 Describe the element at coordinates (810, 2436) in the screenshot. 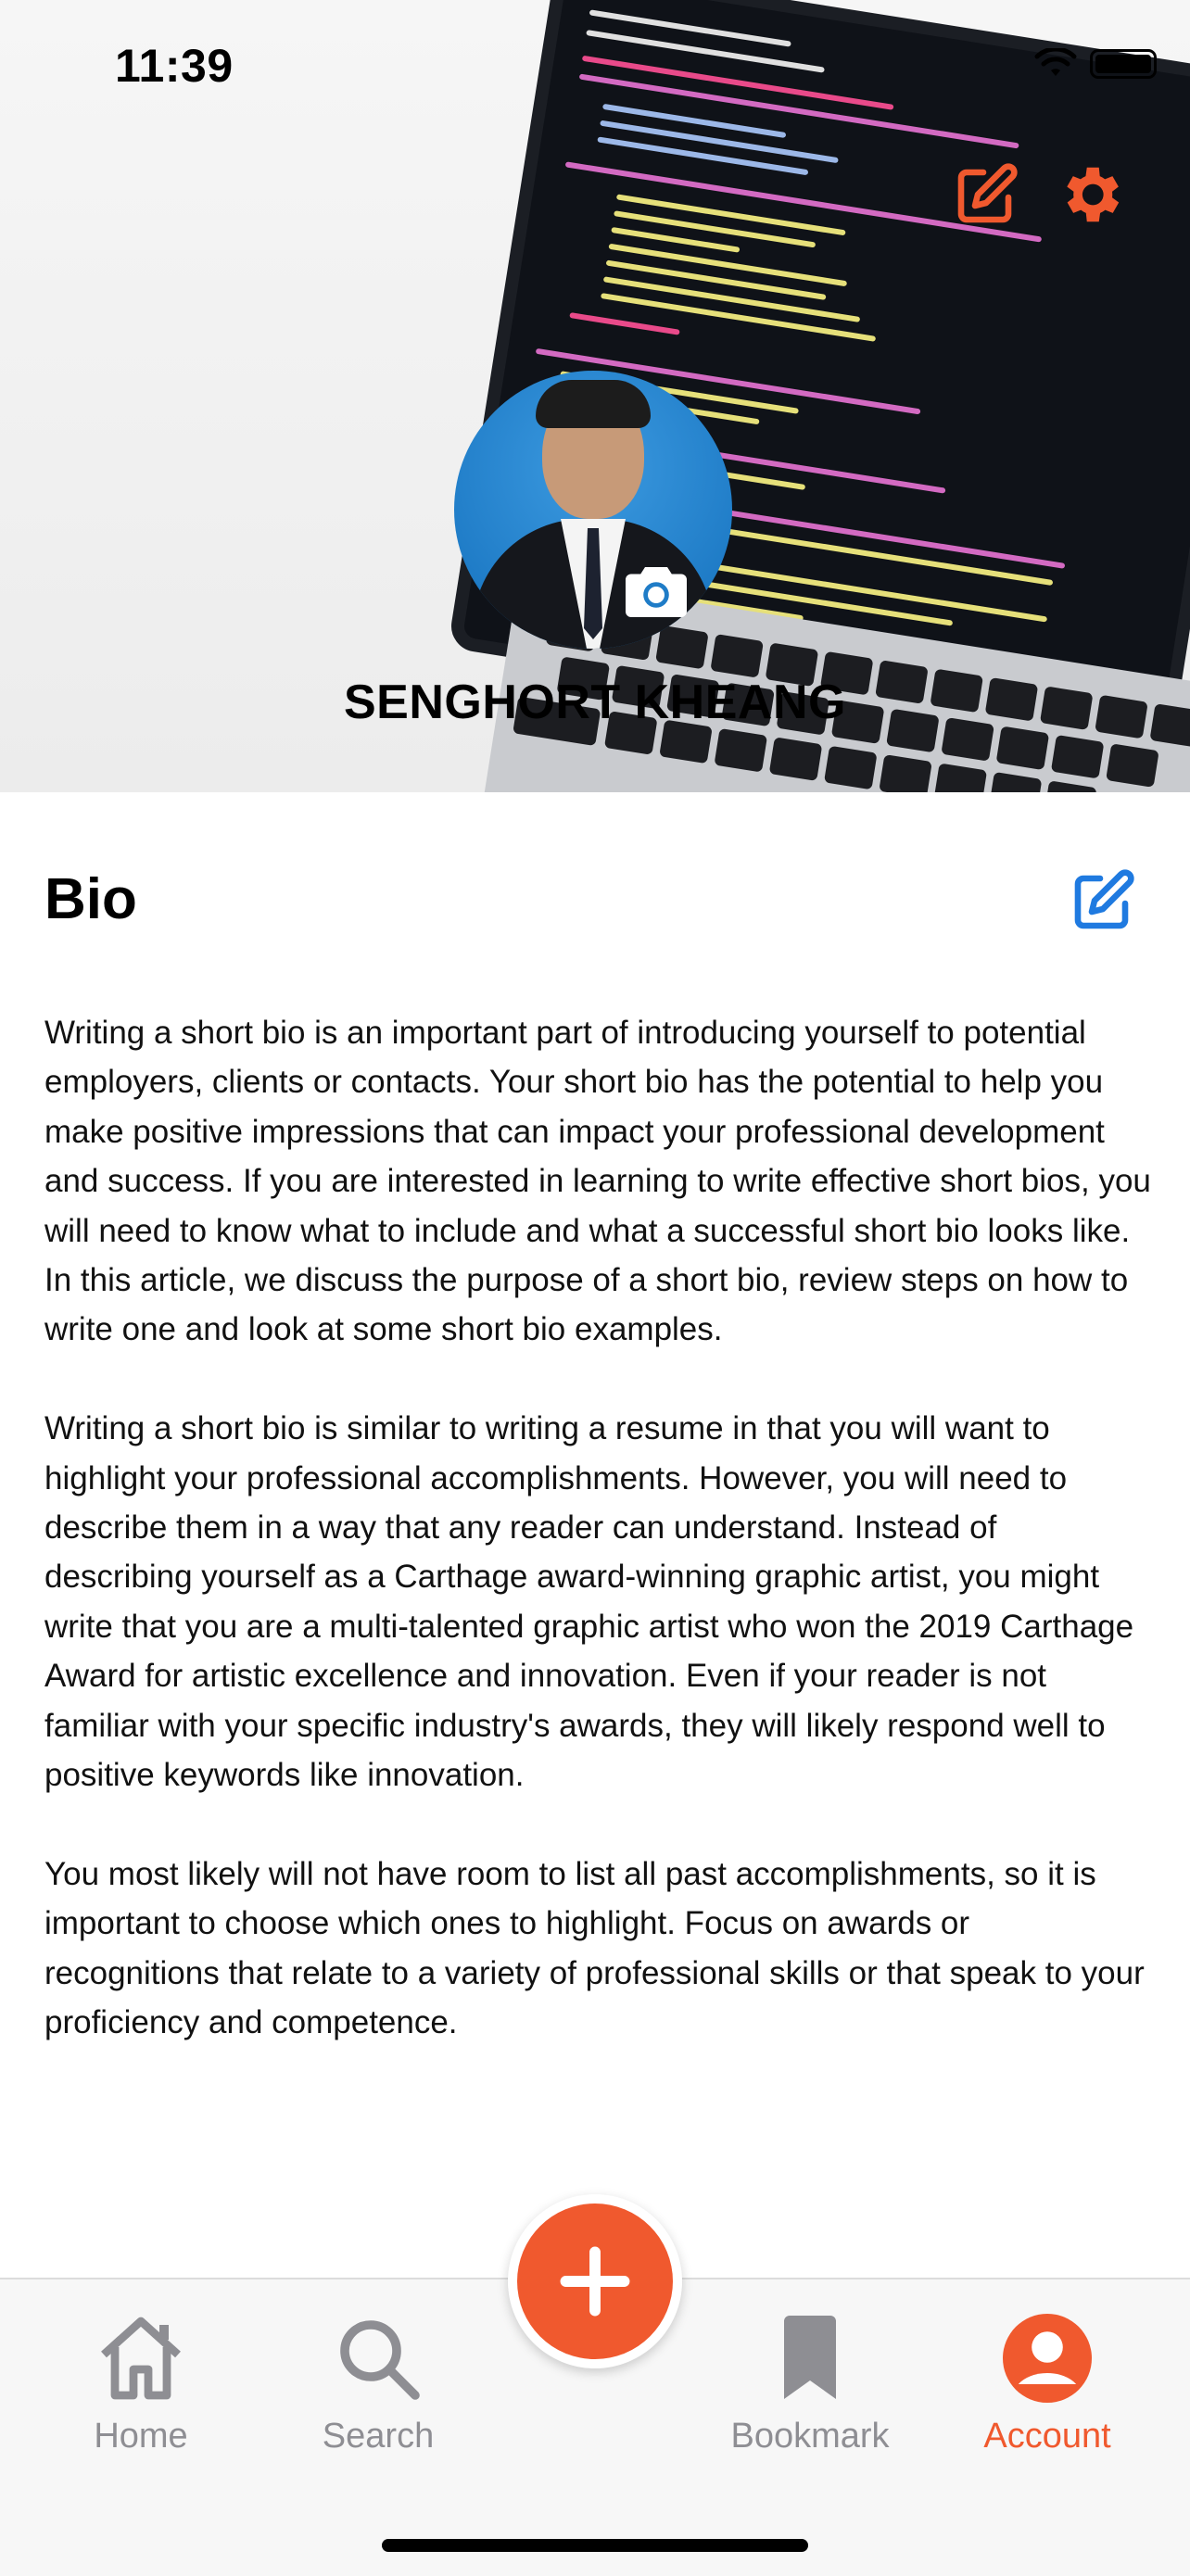

I see `tab-bookmark-label: Bookmark` at that location.